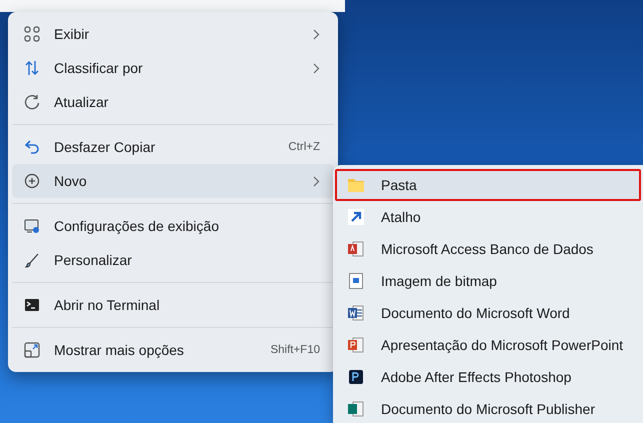  I want to click on menu-item: Mostrar mais opções Shift+F10, so click(173, 350).